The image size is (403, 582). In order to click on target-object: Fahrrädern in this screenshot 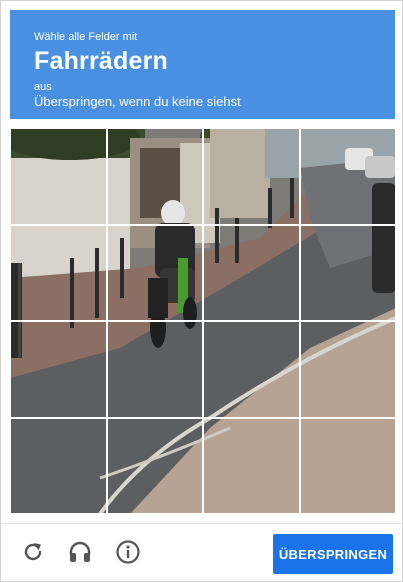, I will do `click(101, 61)`.